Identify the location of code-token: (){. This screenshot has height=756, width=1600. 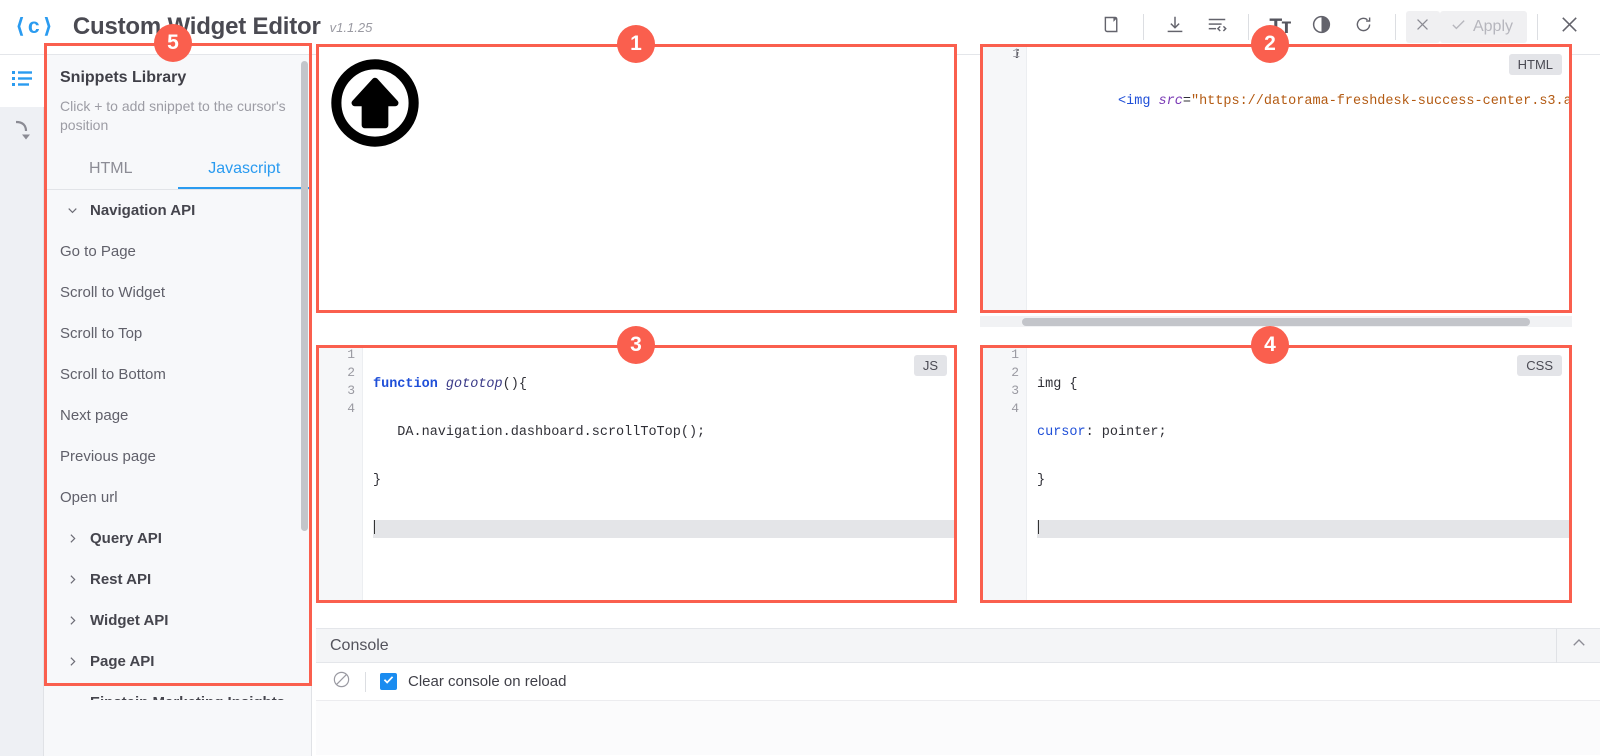
(514, 384).